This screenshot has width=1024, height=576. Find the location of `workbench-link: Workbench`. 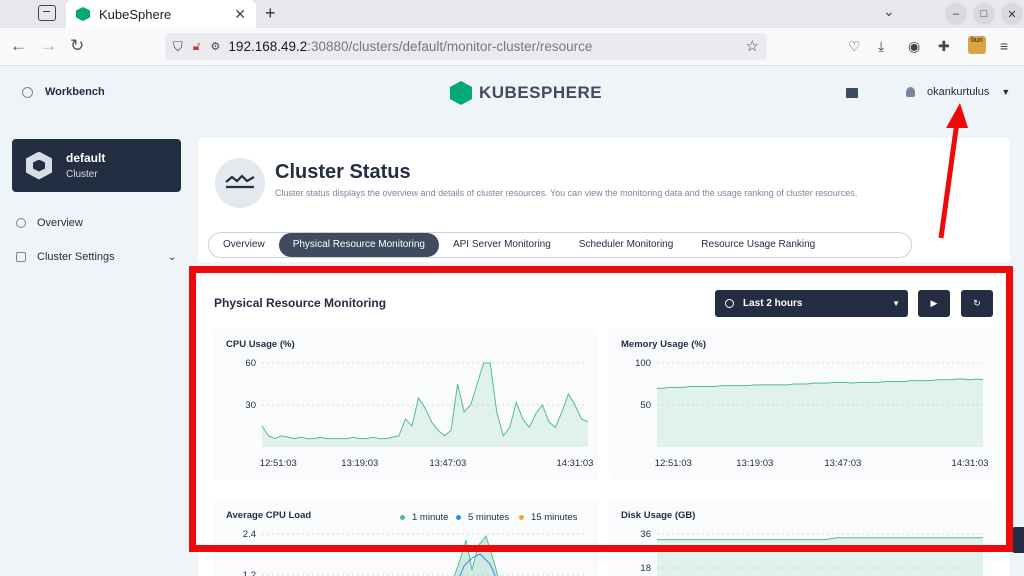

workbench-link: Workbench is located at coordinates (63, 92).